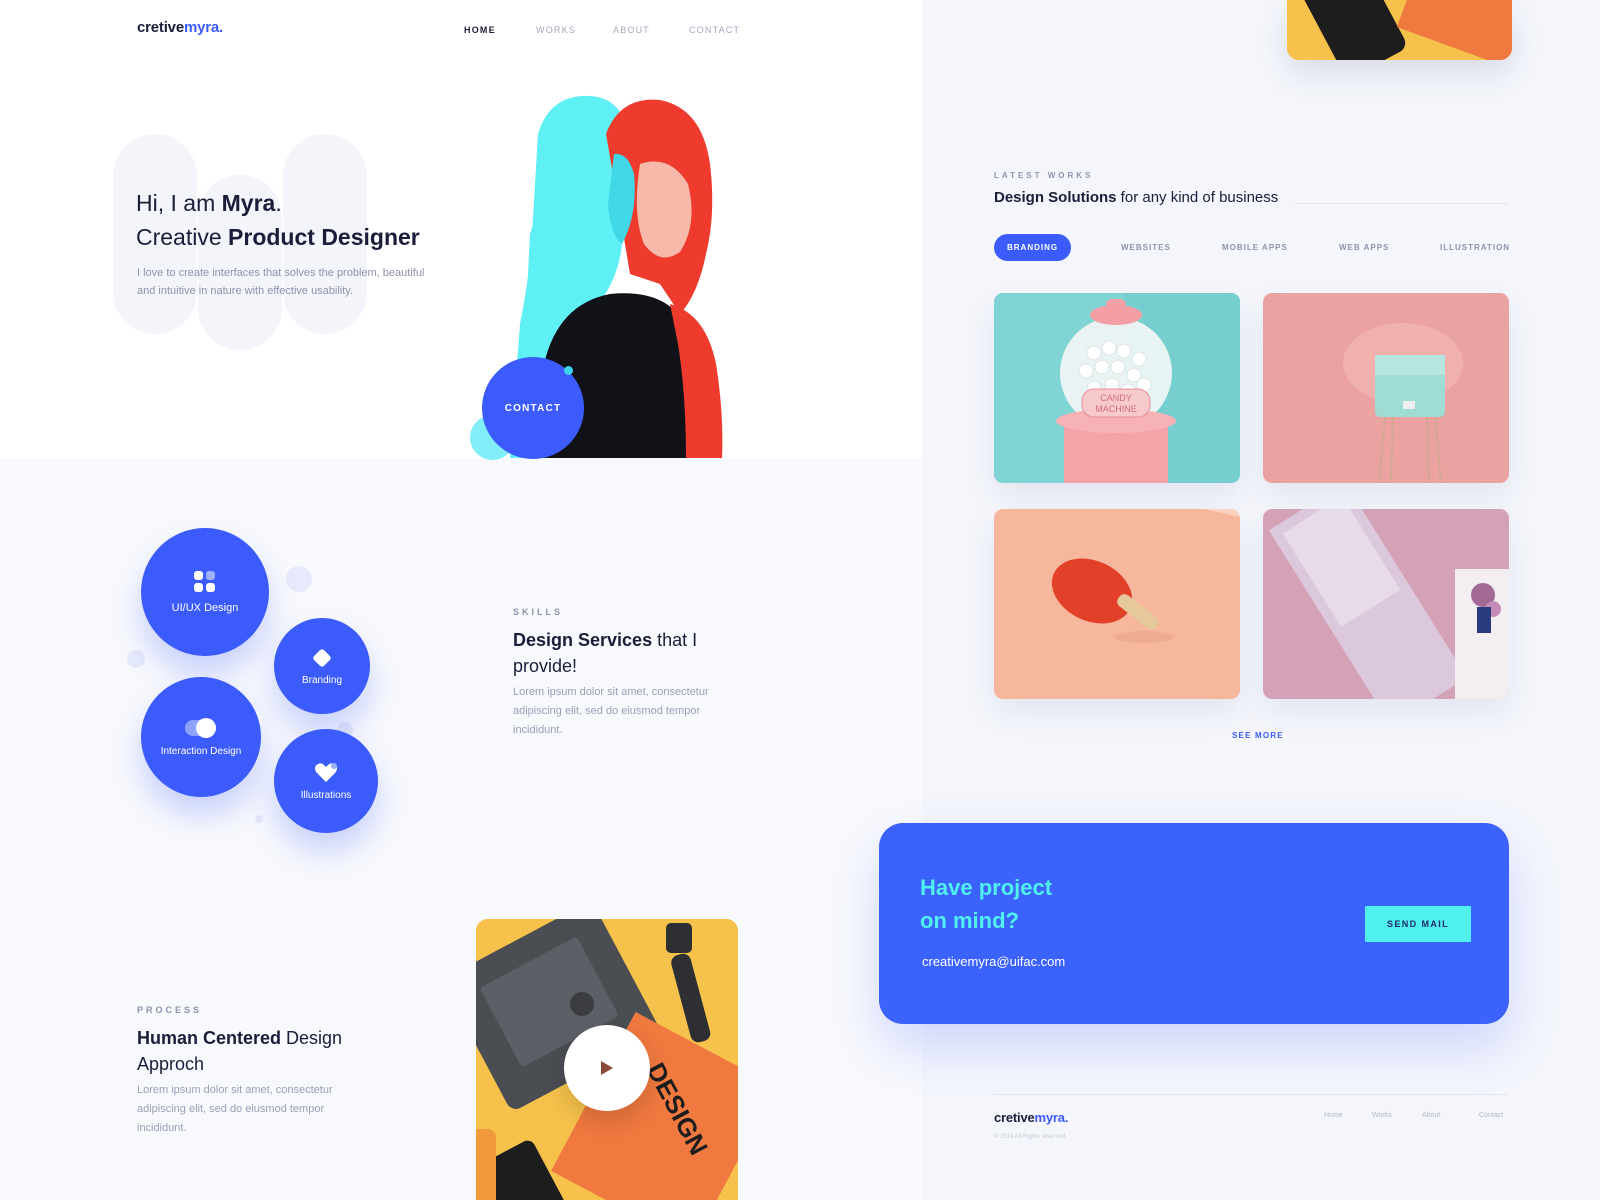 The image size is (1600, 1200). What do you see at coordinates (324, 237) in the screenshot?
I see `hero-role: Product Designer` at bounding box center [324, 237].